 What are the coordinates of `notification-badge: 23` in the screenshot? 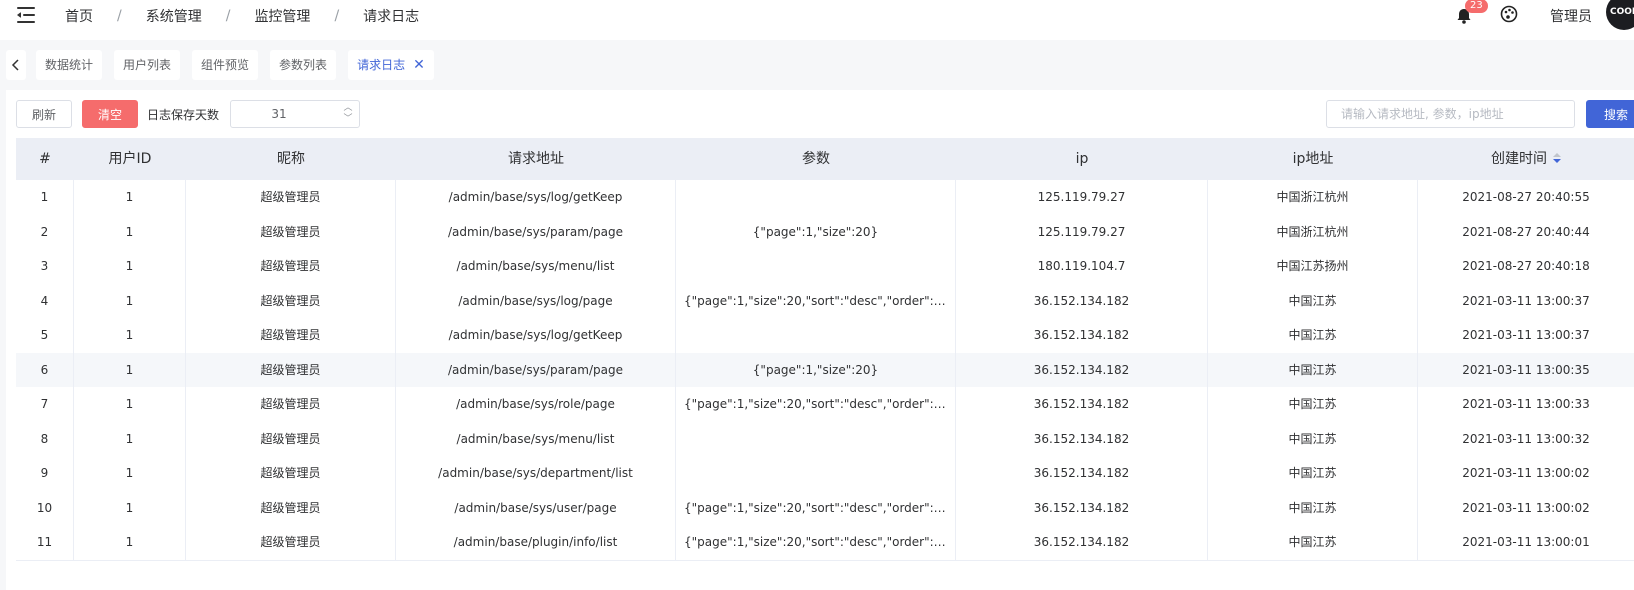 It's located at (1476, 6).